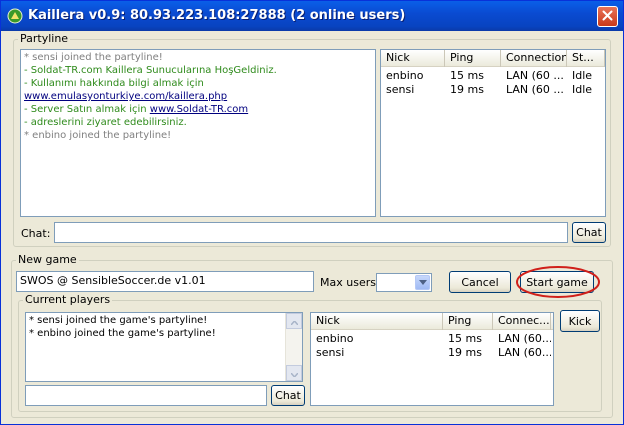  Describe the element at coordinates (146, 395) in the screenshot. I see `game-chat-input` at that location.